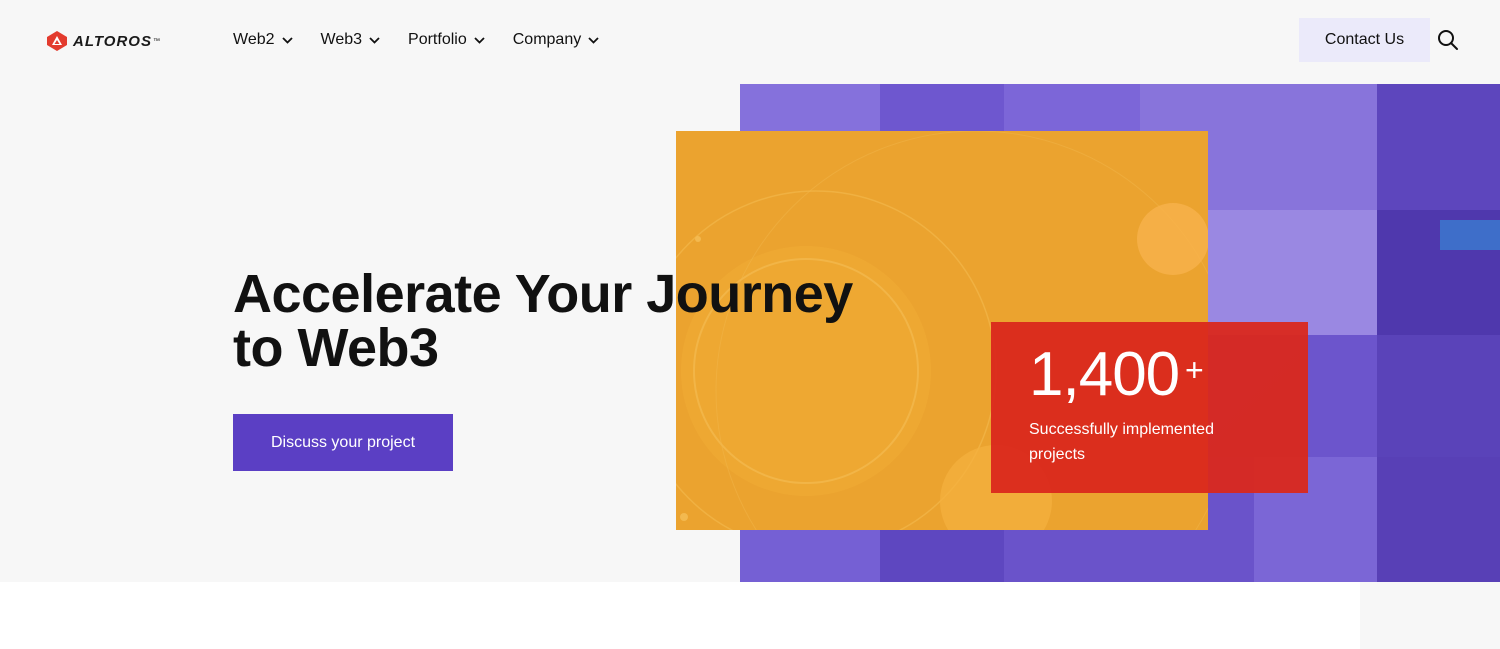 This screenshot has width=1500, height=649. Describe the element at coordinates (156, 41) in the screenshot. I see `logo-trademark: ™` at that location.